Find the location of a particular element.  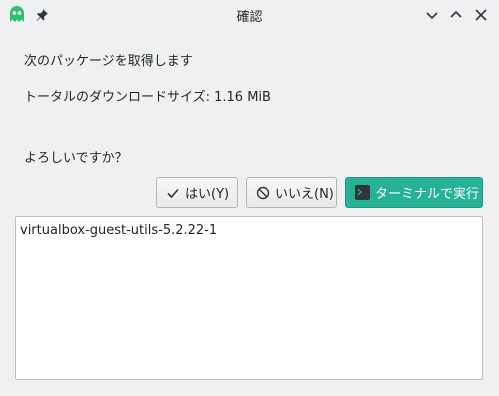

yes-button: はい(Y) is located at coordinates (197, 192).